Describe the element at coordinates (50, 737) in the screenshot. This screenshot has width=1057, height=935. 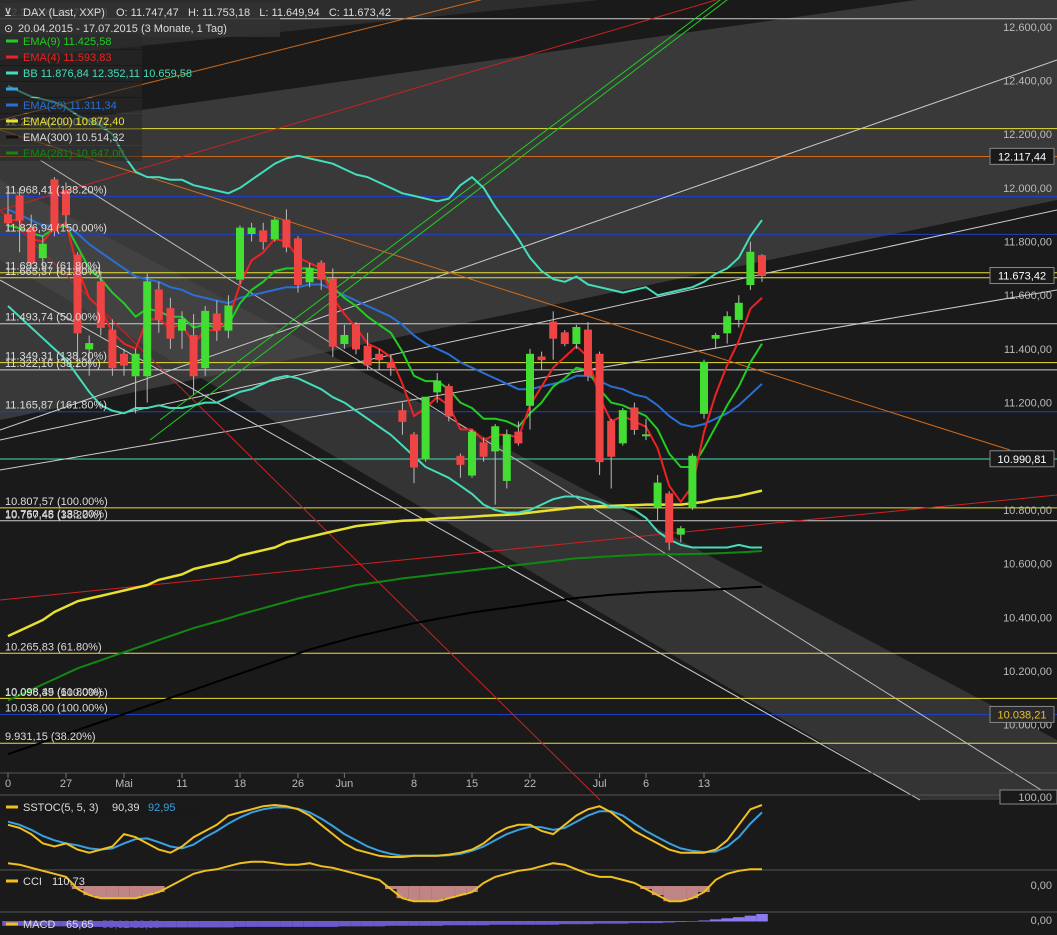
I see `fib-label: 9.931,15 (38.20%)` at that location.